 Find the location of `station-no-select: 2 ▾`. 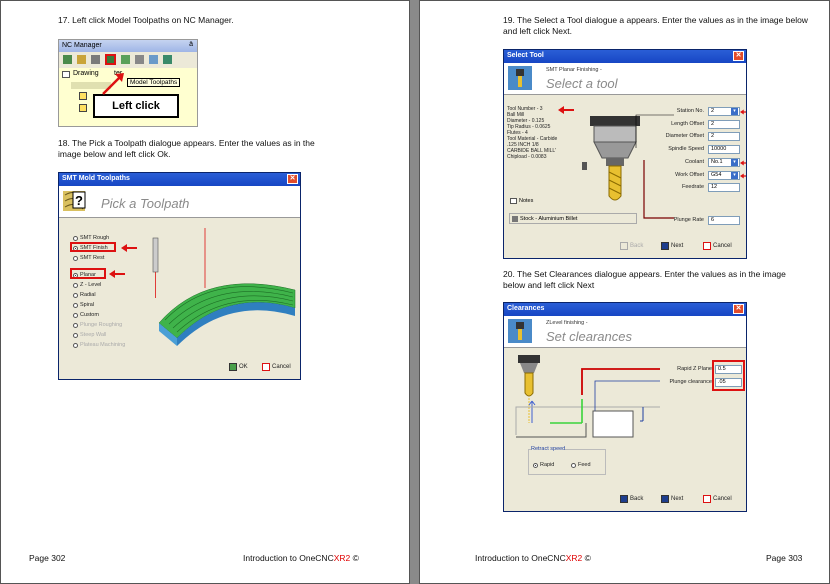

station-no-select: 2 ▾ is located at coordinates (724, 111).